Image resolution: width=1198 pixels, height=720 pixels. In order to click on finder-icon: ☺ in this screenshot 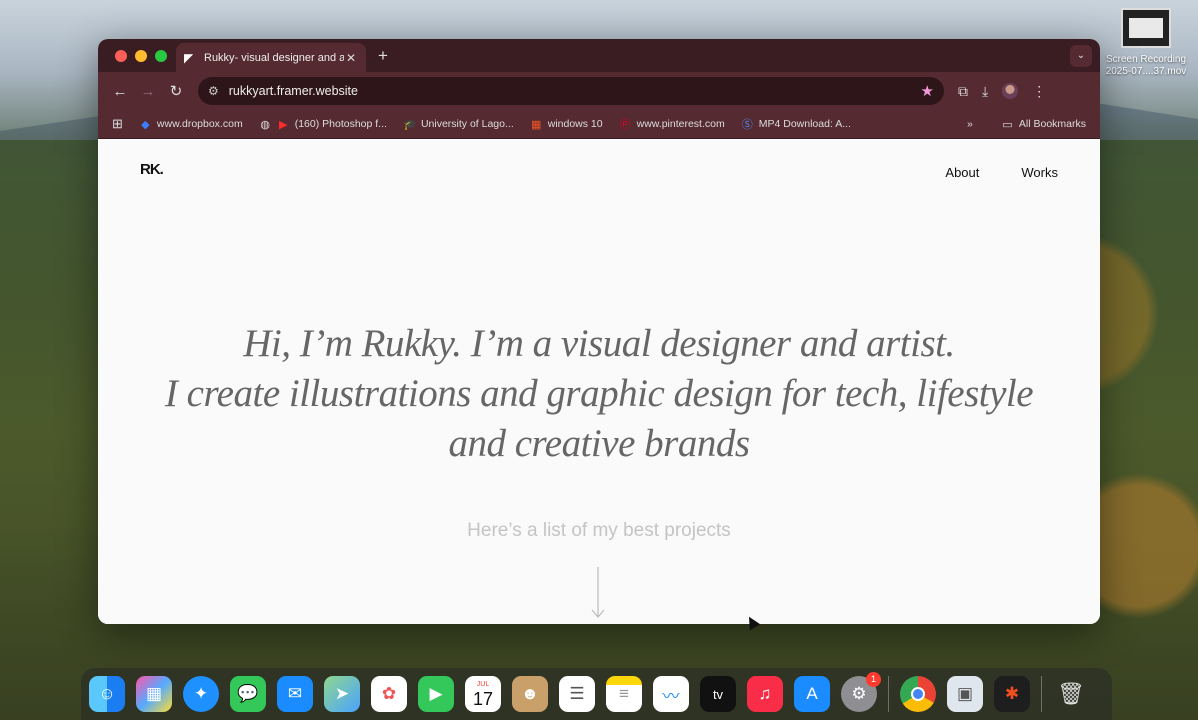, I will do `click(107, 694)`.